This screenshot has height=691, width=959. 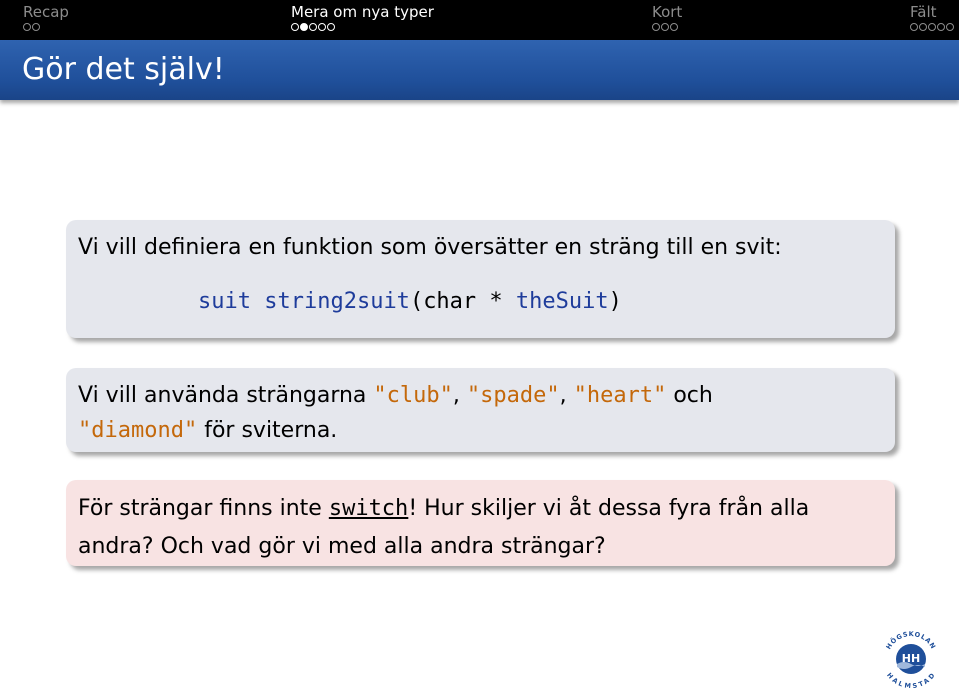 What do you see at coordinates (615, 301) in the screenshot?
I see `close-paren: )` at bounding box center [615, 301].